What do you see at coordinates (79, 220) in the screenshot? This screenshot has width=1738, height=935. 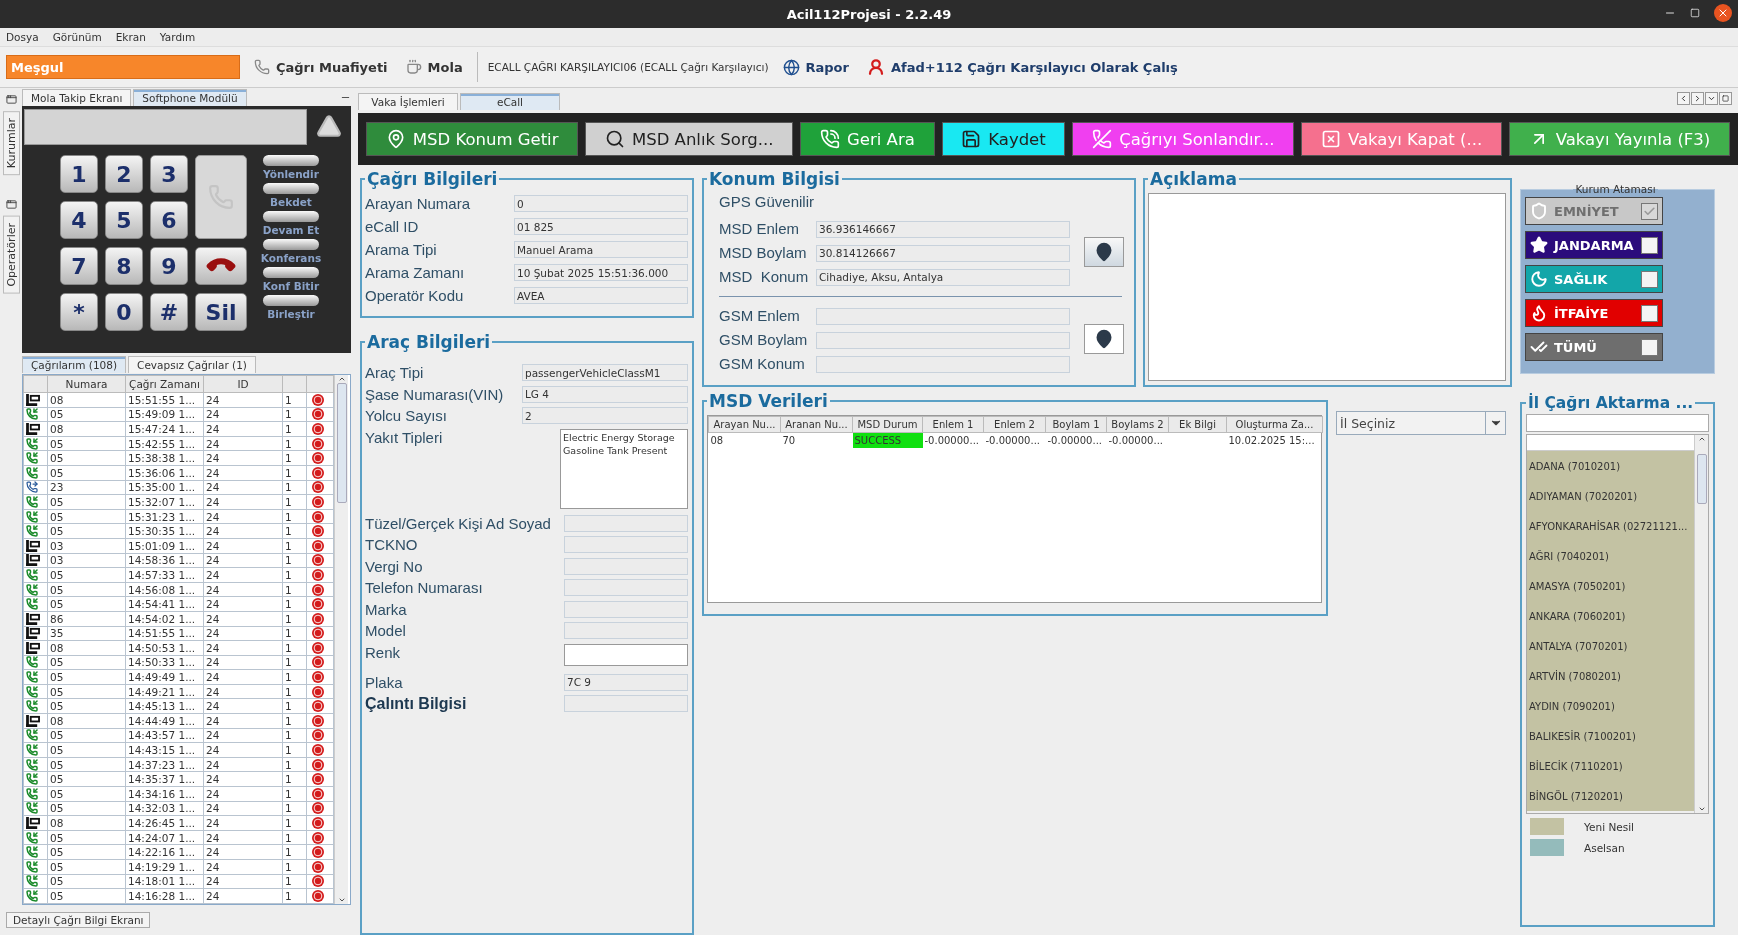 I see `keypad-key: 4` at bounding box center [79, 220].